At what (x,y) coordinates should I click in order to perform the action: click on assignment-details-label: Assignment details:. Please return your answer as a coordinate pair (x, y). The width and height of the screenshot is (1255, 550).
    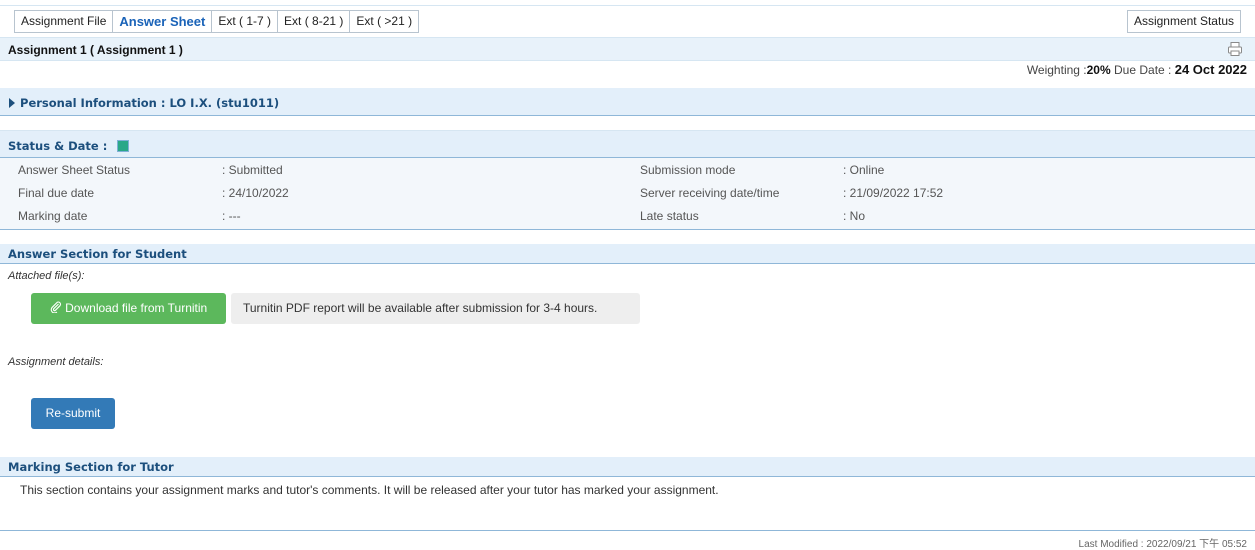
    Looking at the image, I should click on (56, 362).